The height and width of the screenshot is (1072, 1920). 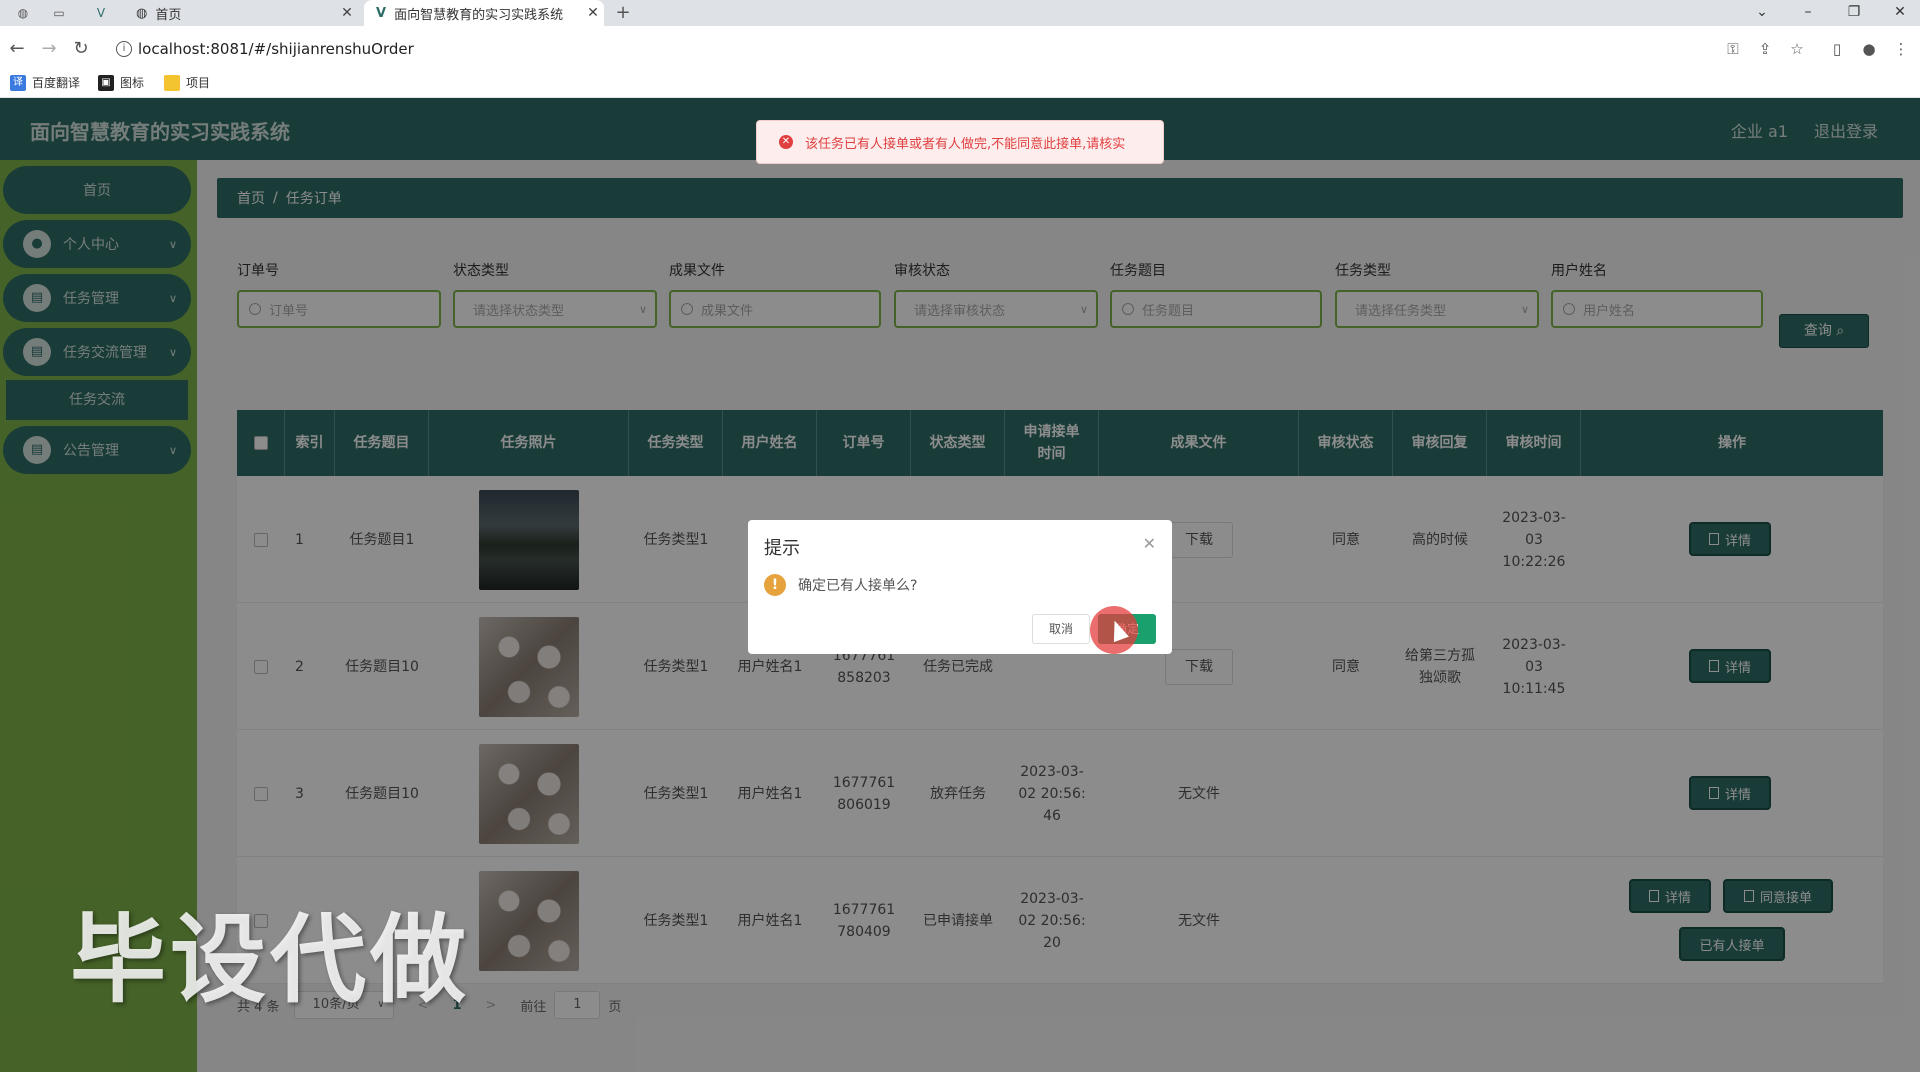 What do you see at coordinates (106, 82) in the screenshot?
I see `image-icon: ▣` at bounding box center [106, 82].